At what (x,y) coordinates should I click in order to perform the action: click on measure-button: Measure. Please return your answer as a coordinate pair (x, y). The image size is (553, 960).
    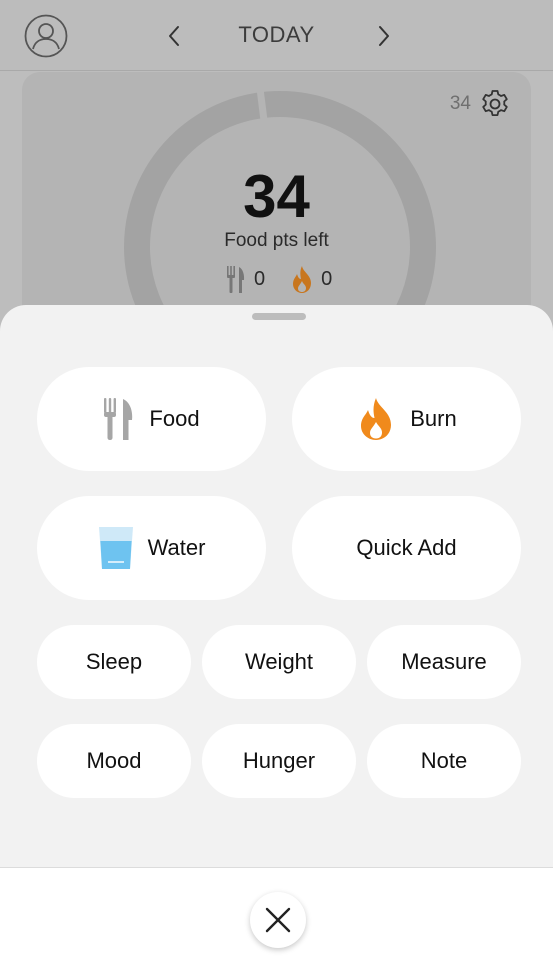
    Looking at the image, I should click on (444, 662).